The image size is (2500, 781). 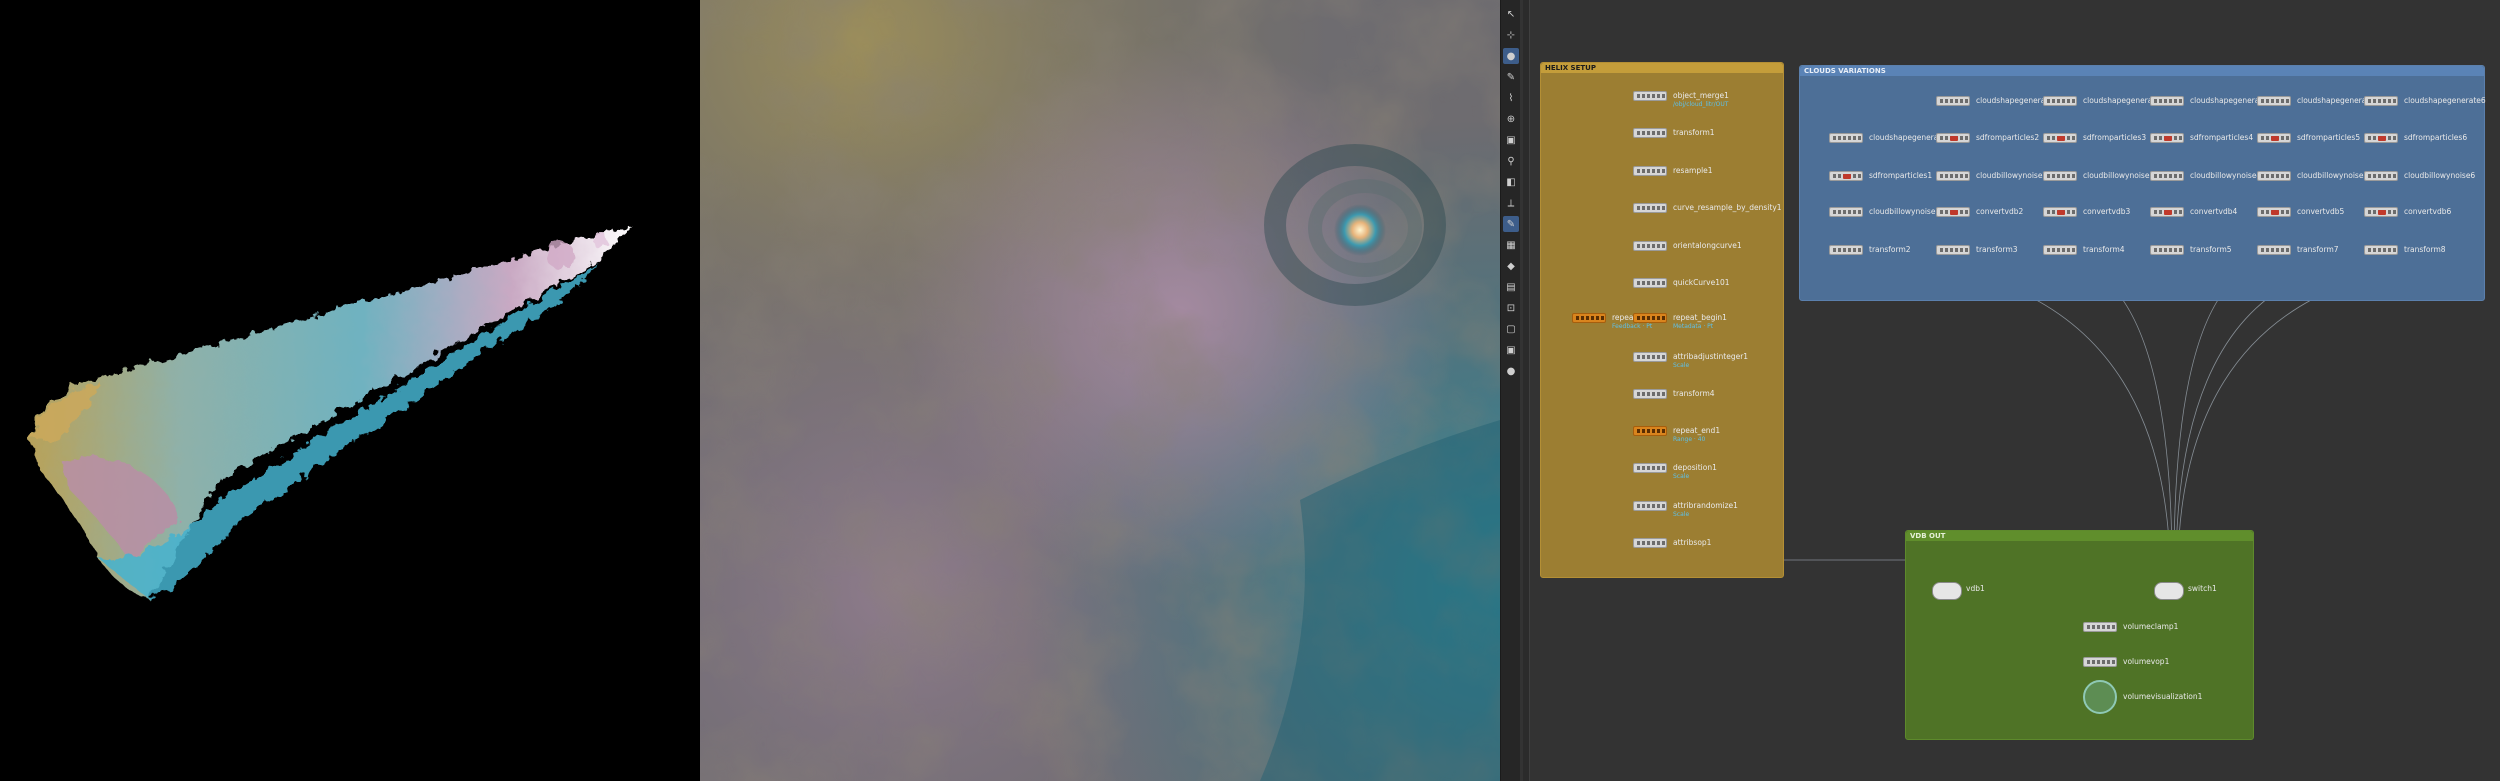 I want to click on node-label: sdfromparticles2, so click(x=2008, y=137).